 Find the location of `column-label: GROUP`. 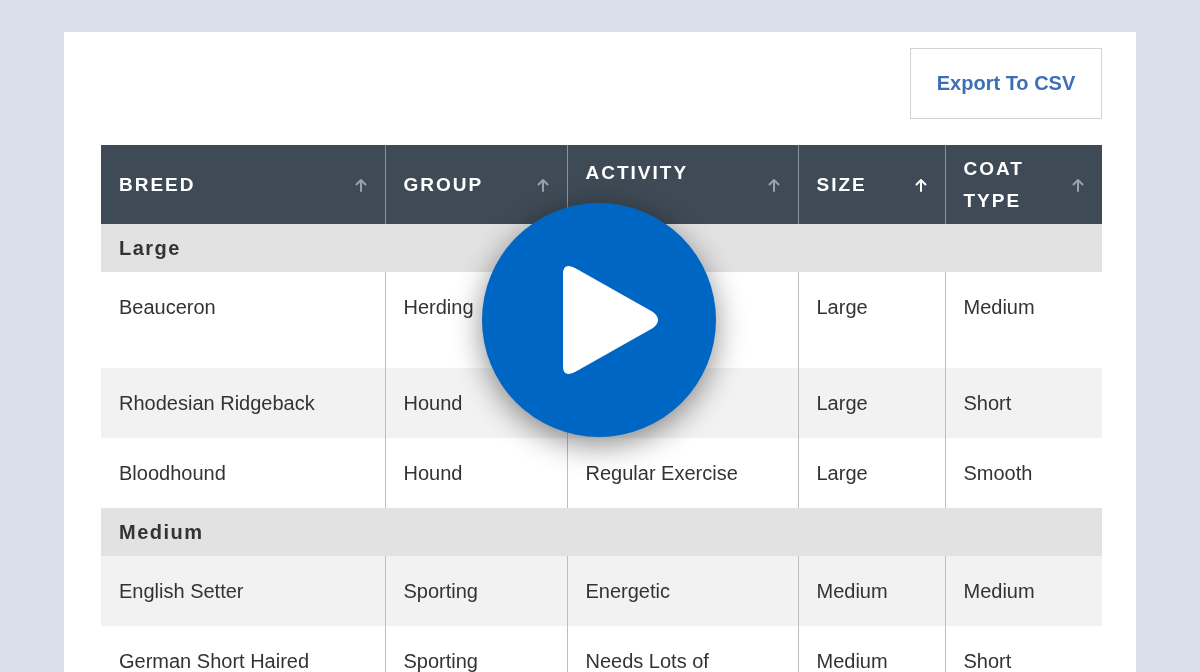

column-label: GROUP is located at coordinates (443, 184).